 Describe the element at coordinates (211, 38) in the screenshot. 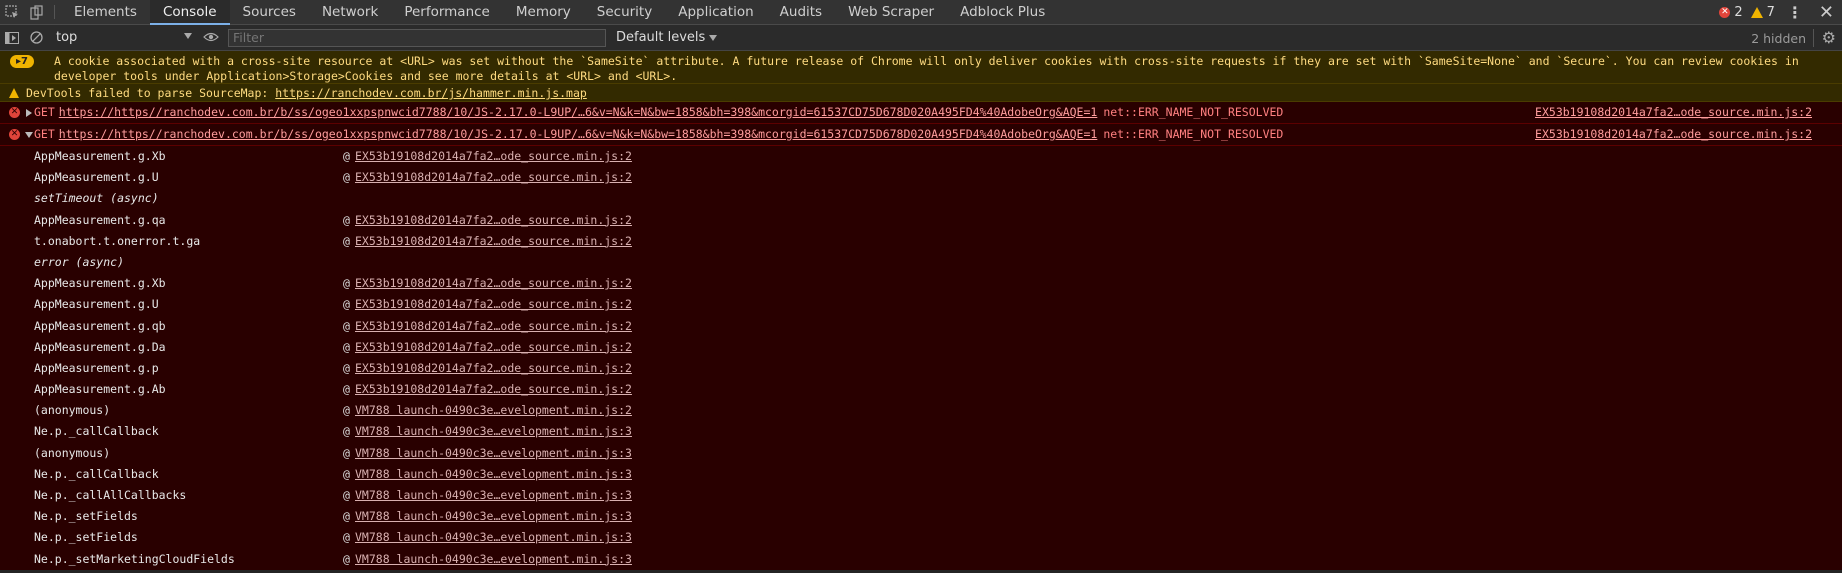

I see `live-expression-icon` at that location.